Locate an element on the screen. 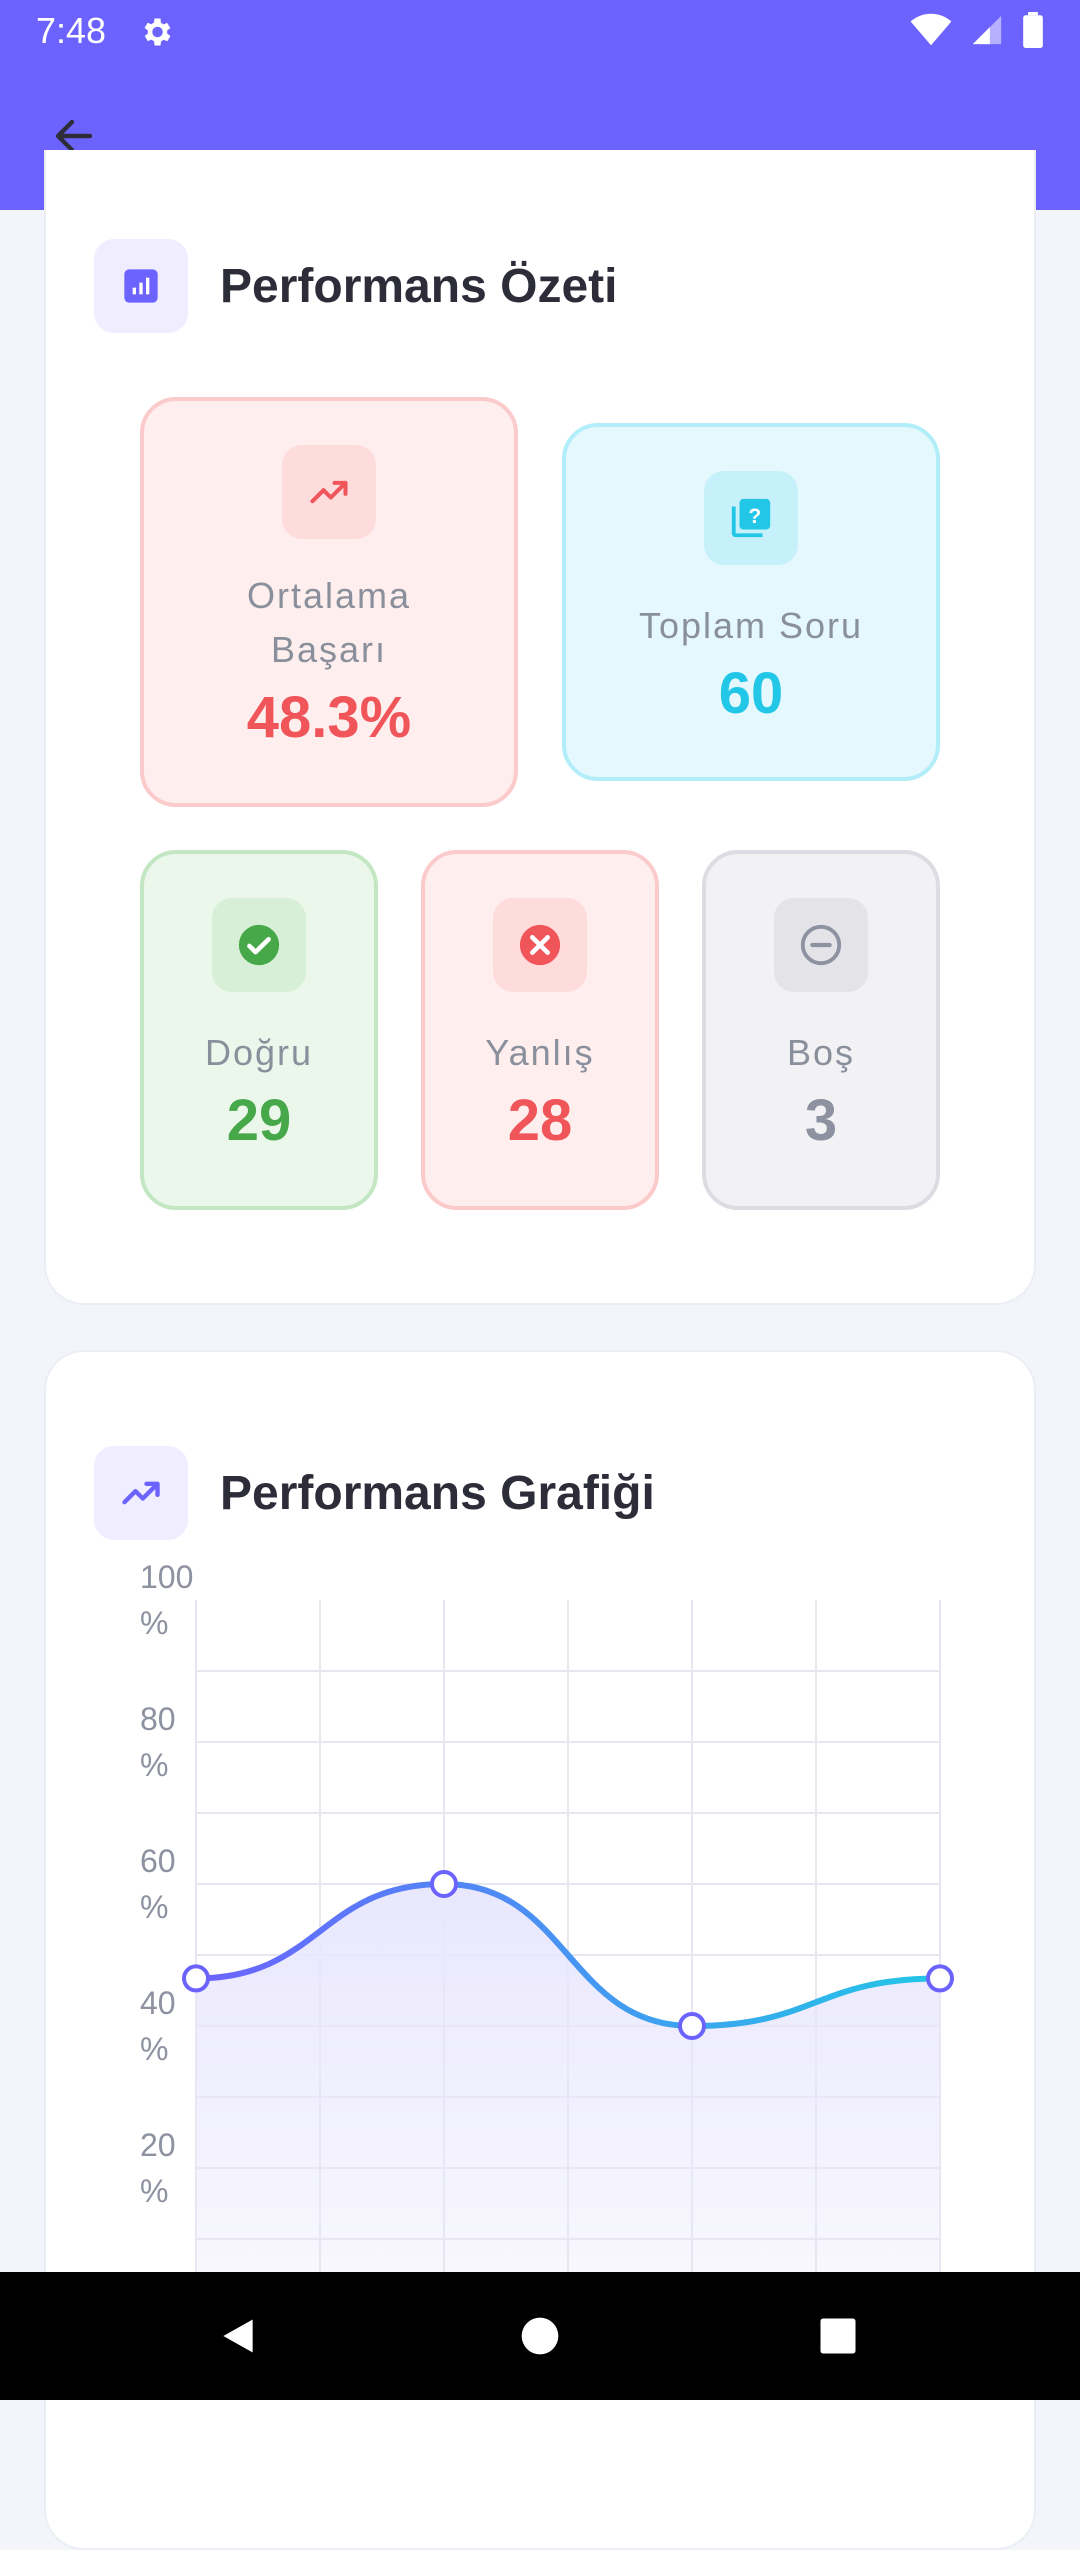 Image resolution: width=1080 pixels, height=2550 pixels. navigation-bar is located at coordinates (540, 2336).